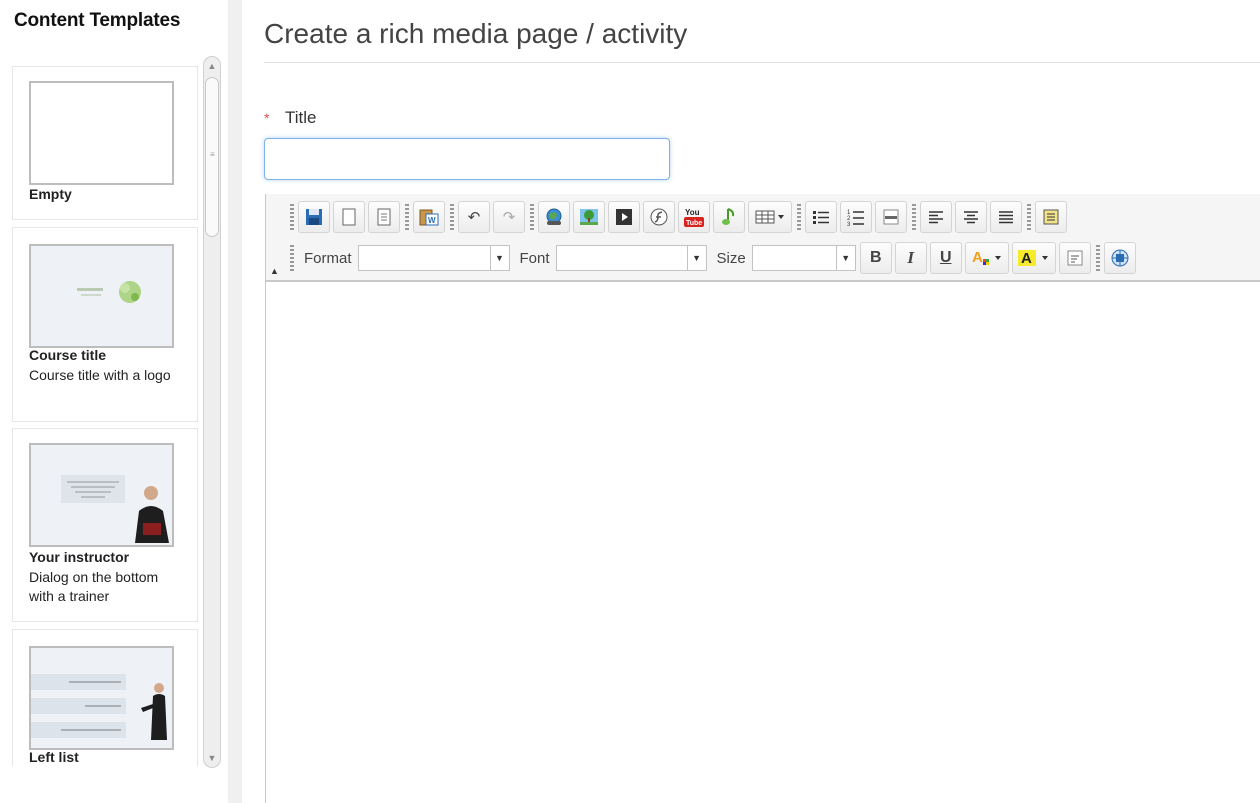  Describe the element at coordinates (384, 217) in the screenshot. I see `templates-icon` at that location.